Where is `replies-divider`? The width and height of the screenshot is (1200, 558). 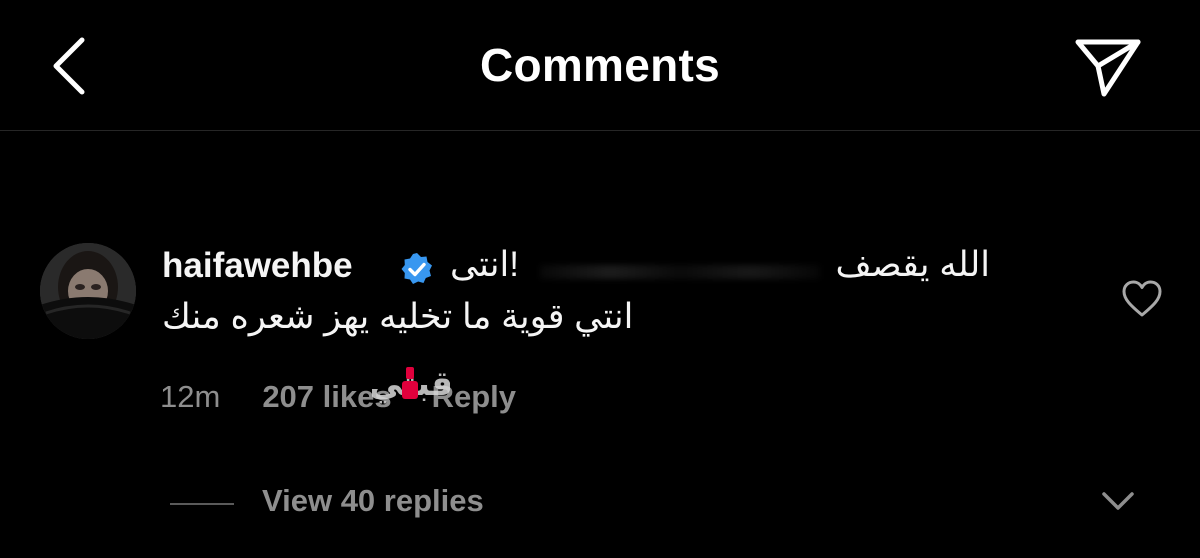
replies-divider is located at coordinates (202, 504).